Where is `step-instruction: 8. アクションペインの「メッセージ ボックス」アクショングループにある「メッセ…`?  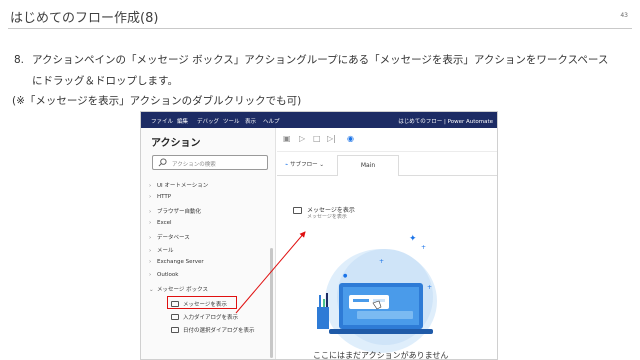 step-instruction: 8. アクションペインの「メッセージ ボックス」アクショングループにある「メッセ… is located at coordinates (314, 71).